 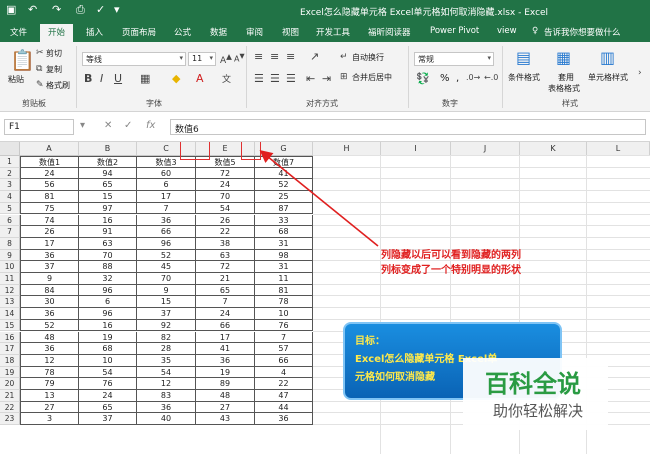 I want to click on watermark-subtitle: 助你轻松解决, so click(x=538, y=411).